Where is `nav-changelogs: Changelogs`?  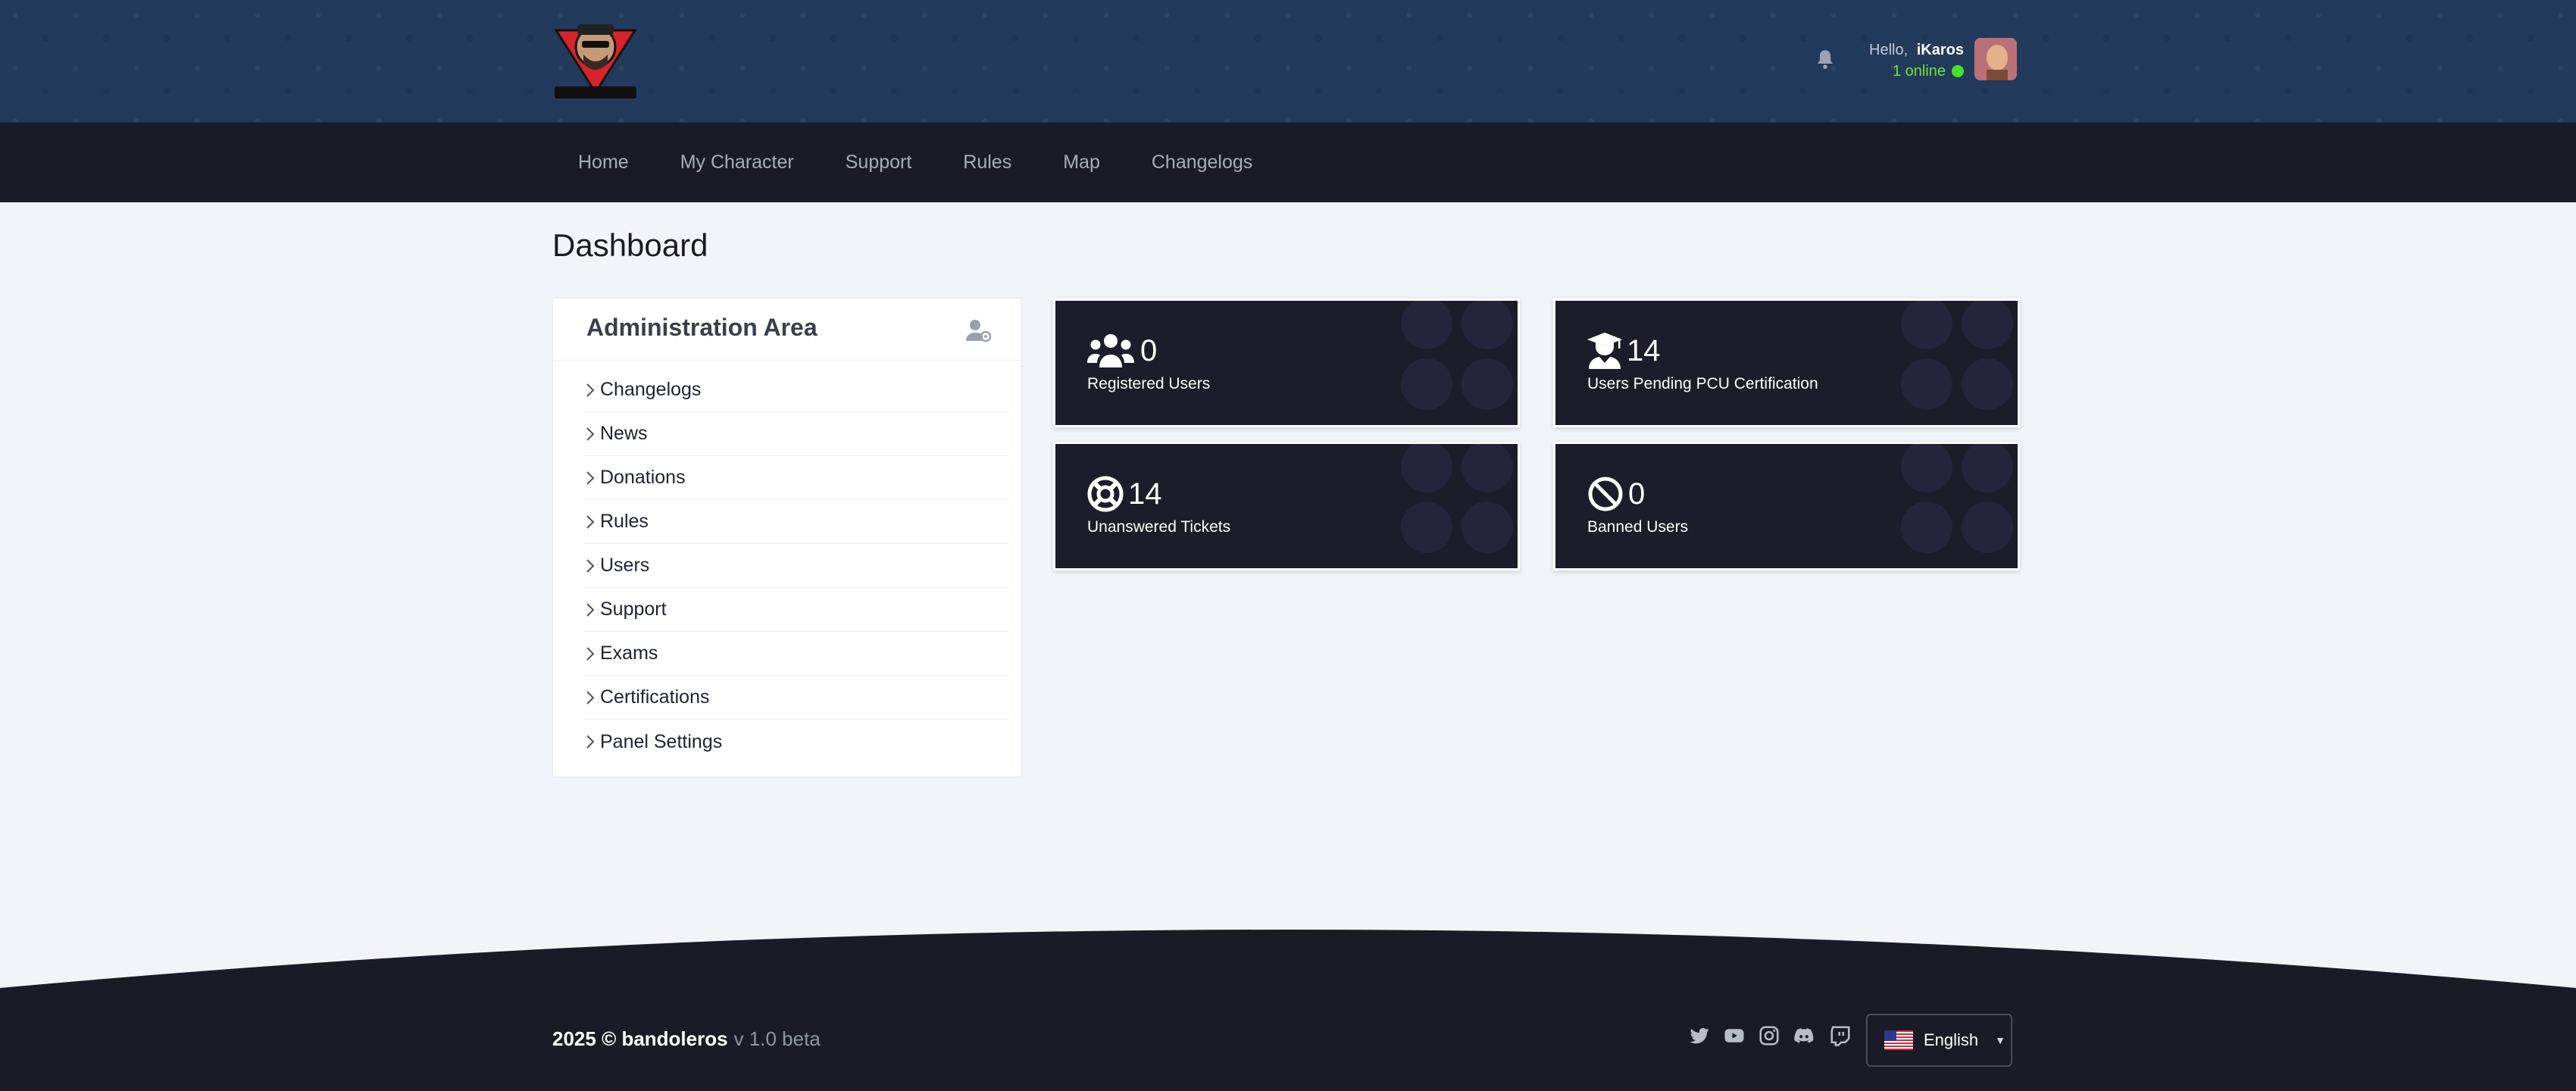
nav-changelogs: Changelogs is located at coordinates (1202, 162).